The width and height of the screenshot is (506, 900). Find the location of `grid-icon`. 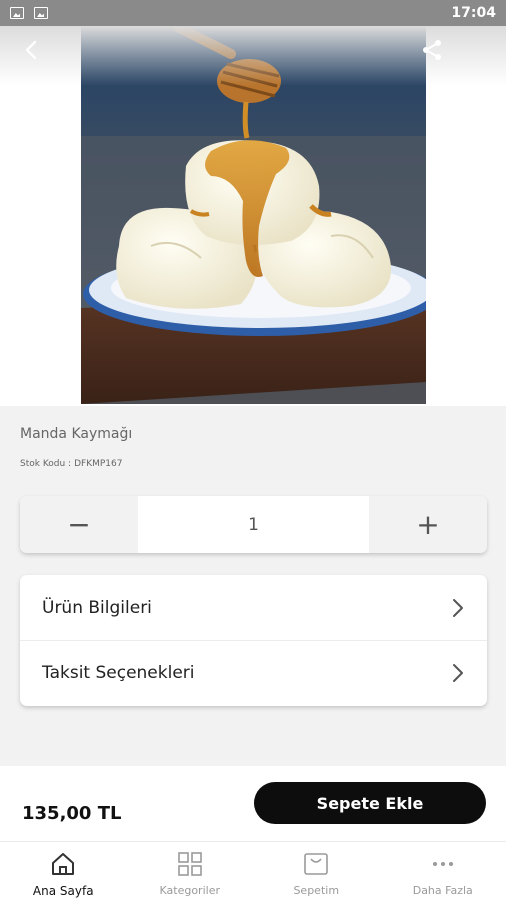

grid-icon is located at coordinates (189, 864).